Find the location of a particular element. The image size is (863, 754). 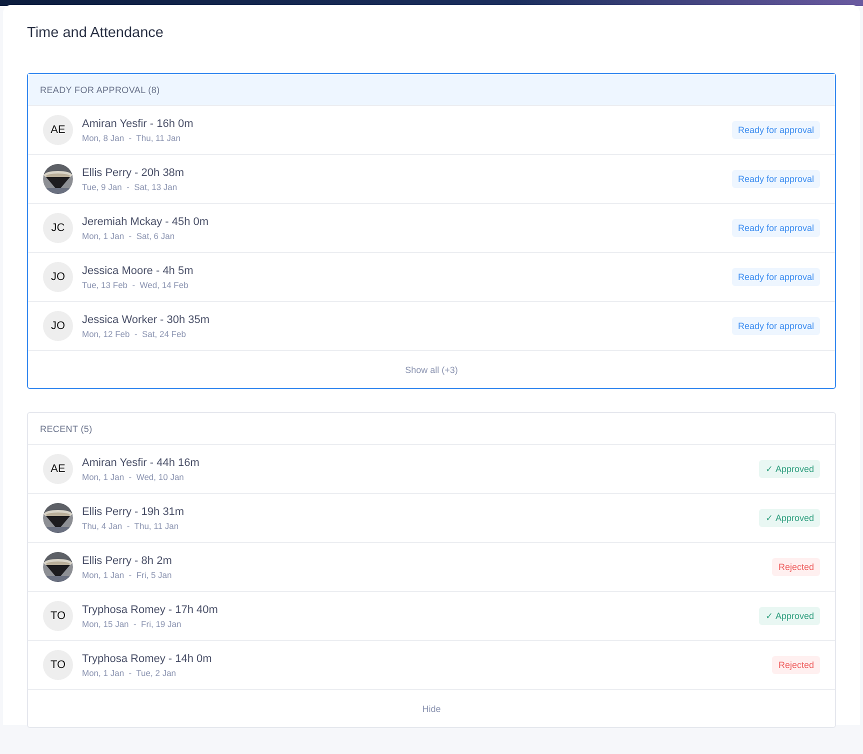

timesheet-row: TO Tryphosa Romey - 17h 40m Mon, 15 Jan - Fri, 19 Jan ✓ Approved is located at coordinates (431, 616).